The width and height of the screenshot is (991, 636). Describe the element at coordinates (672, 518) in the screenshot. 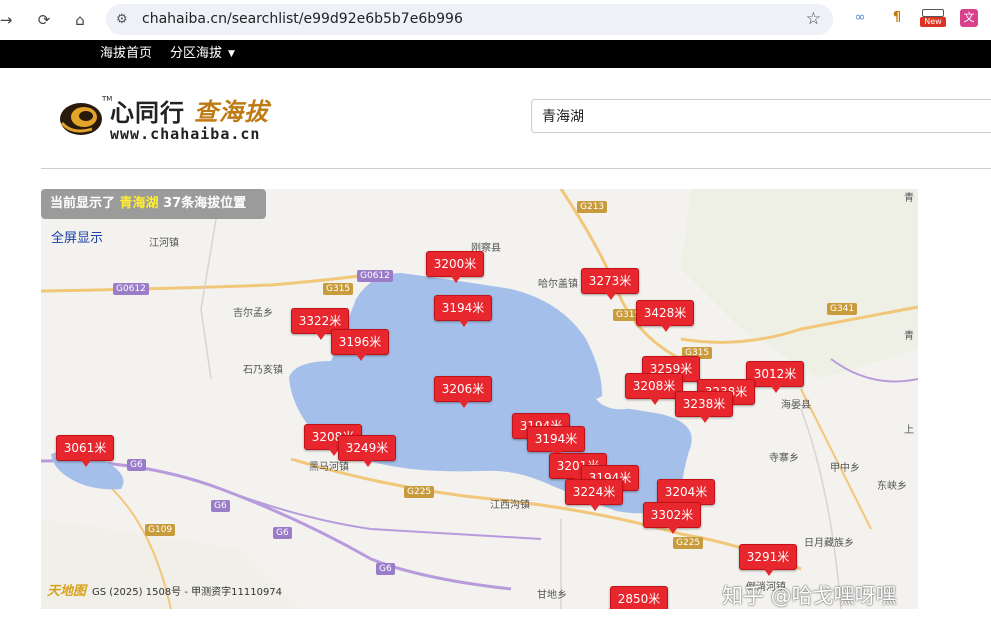

I see `elevation-marker: 3302米` at that location.